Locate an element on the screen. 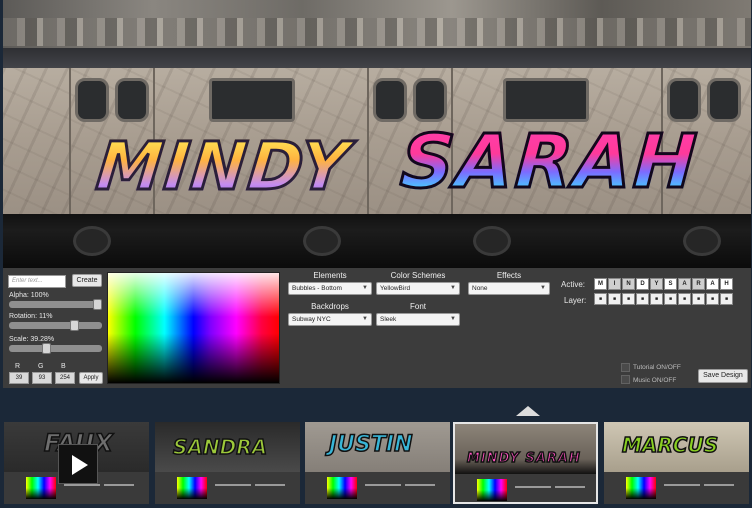 The width and height of the screenshot is (752, 508). b-label: B is located at coordinates (63, 366).